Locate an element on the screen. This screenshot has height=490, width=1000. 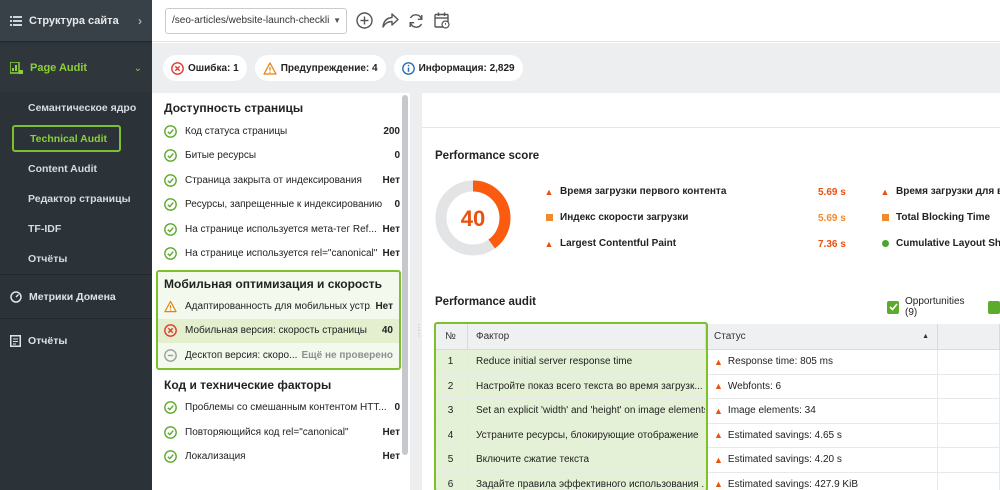
check-row: Страница закрыта от индексирования Нет is located at coordinates (282, 180).